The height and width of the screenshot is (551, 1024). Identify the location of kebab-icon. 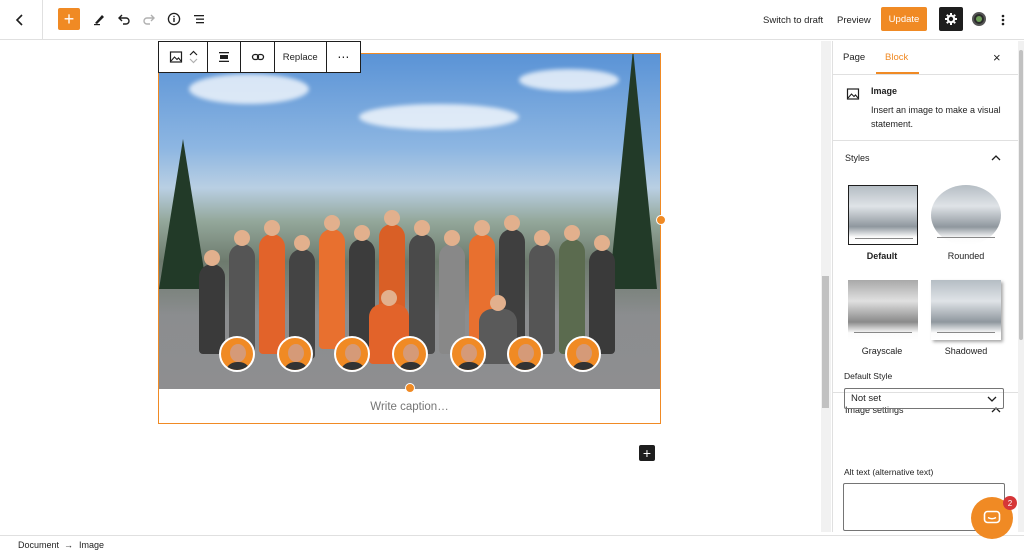
(1003, 20).